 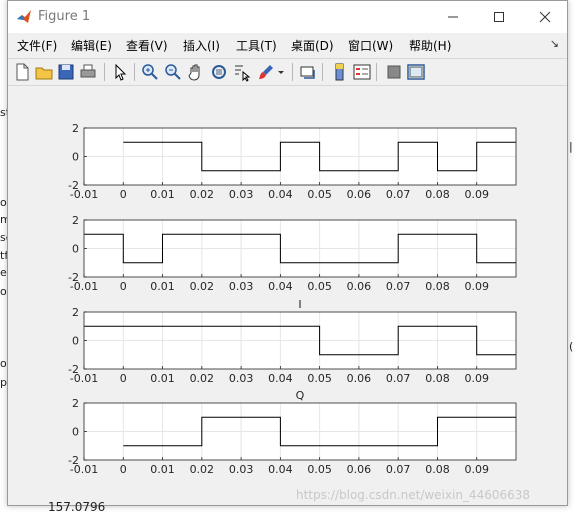 I want to click on watermark-text: https://blog.csdn.net/weixin_44606638, so click(x=413, y=495).